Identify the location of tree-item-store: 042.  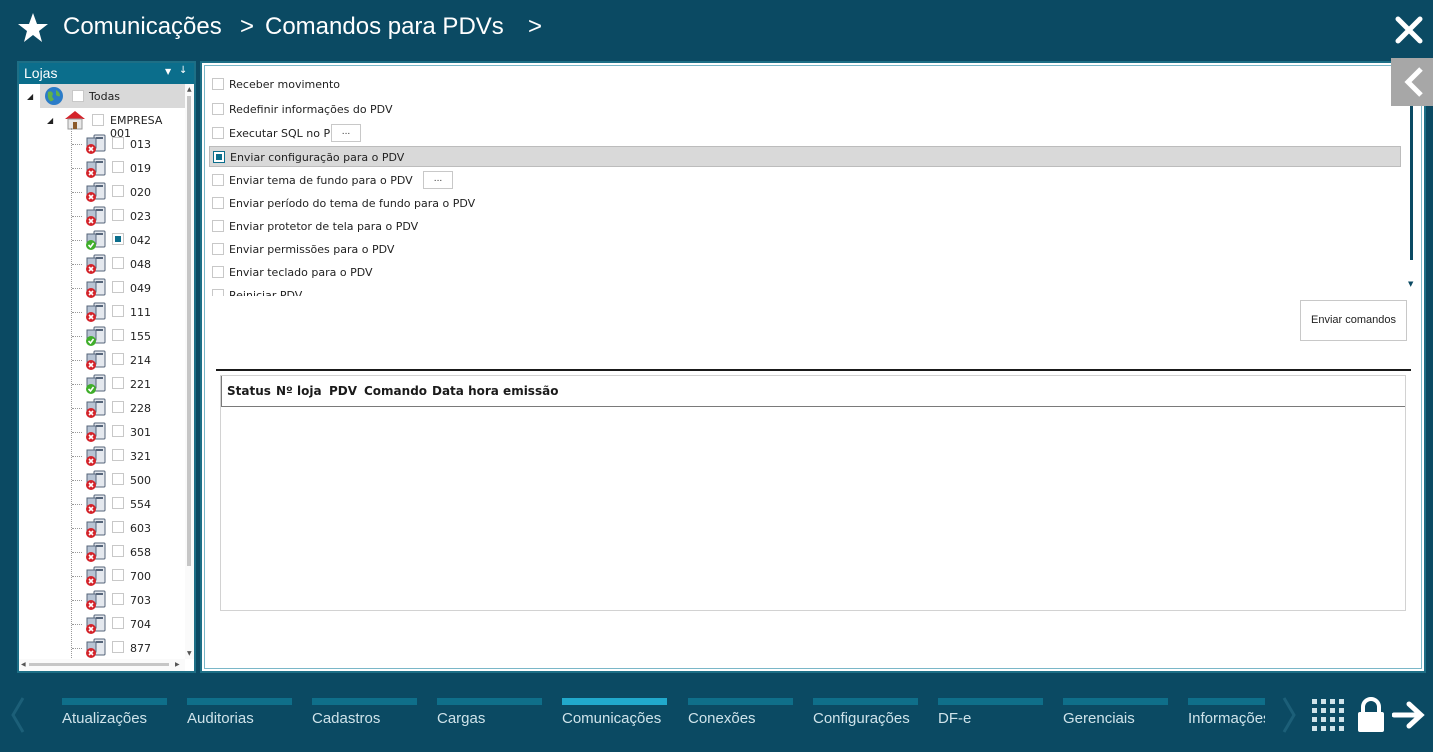
(102, 240).